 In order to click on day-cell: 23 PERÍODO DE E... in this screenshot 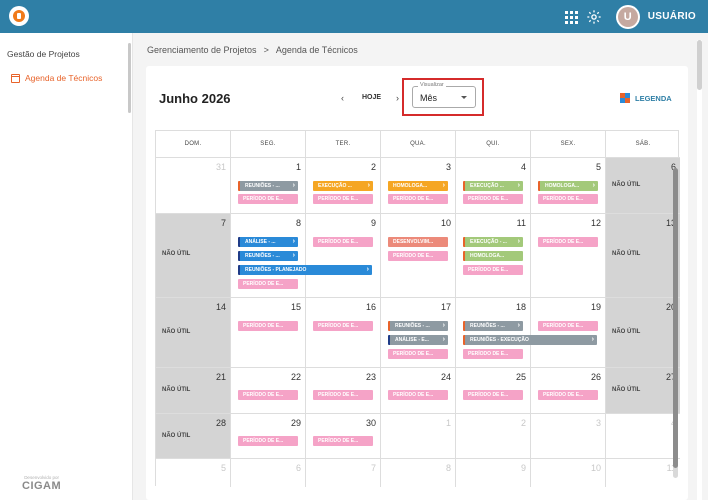, I will do `click(343, 391)`.